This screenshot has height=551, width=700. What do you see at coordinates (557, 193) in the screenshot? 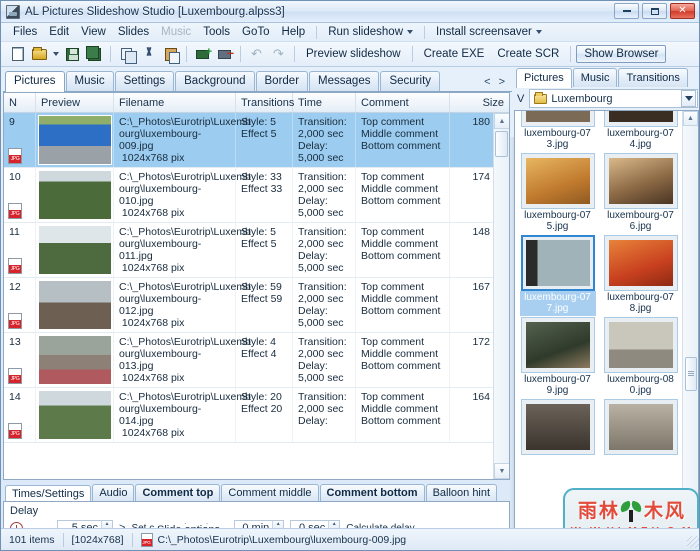
I see `thumbnail-item: luxembourg-07 5.jpg` at bounding box center [557, 193].